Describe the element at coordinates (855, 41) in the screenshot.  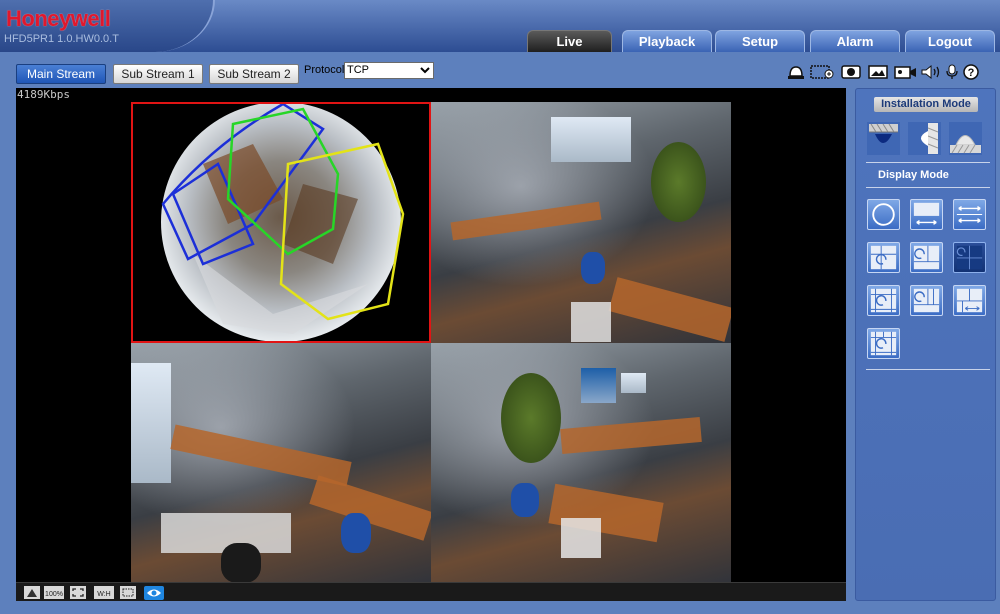
I see `tab-alarm: Alarm` at that location.